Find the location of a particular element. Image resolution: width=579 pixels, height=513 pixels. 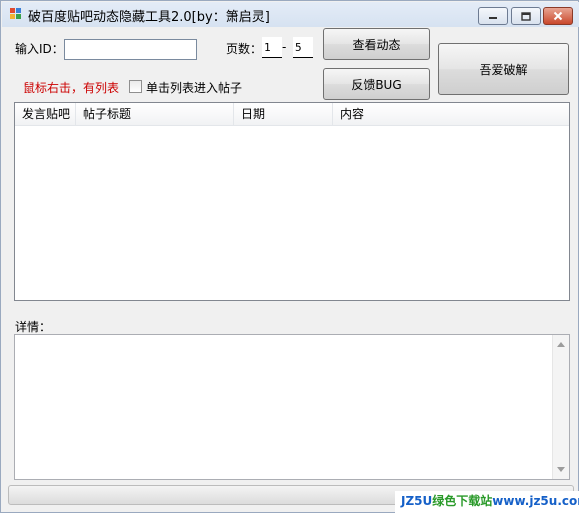

close-icon is located at coordinates (558, 16).